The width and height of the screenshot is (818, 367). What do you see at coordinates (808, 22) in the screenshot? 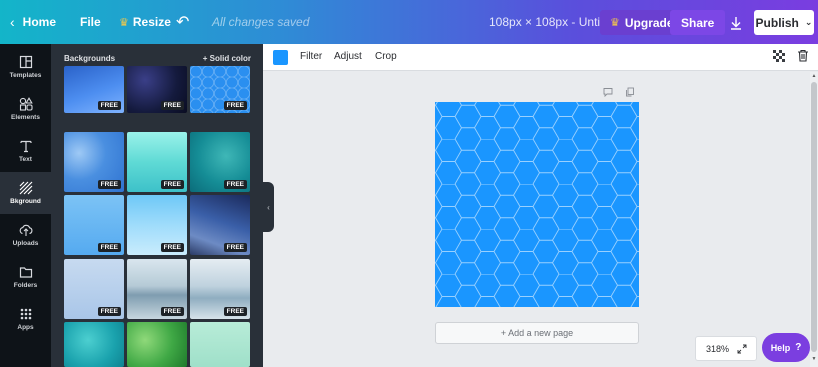
I see `chevron-down-icon: ⌄` at bounding box center [808, 22].